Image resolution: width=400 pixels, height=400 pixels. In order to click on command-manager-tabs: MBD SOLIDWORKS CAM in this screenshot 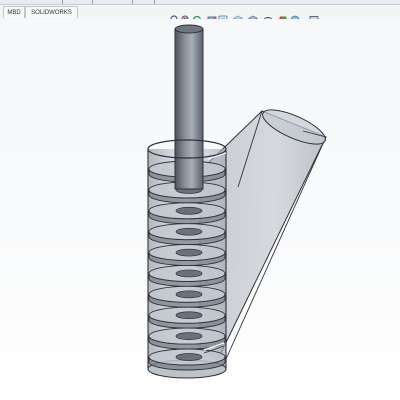, I will do `click(200, 16)`.